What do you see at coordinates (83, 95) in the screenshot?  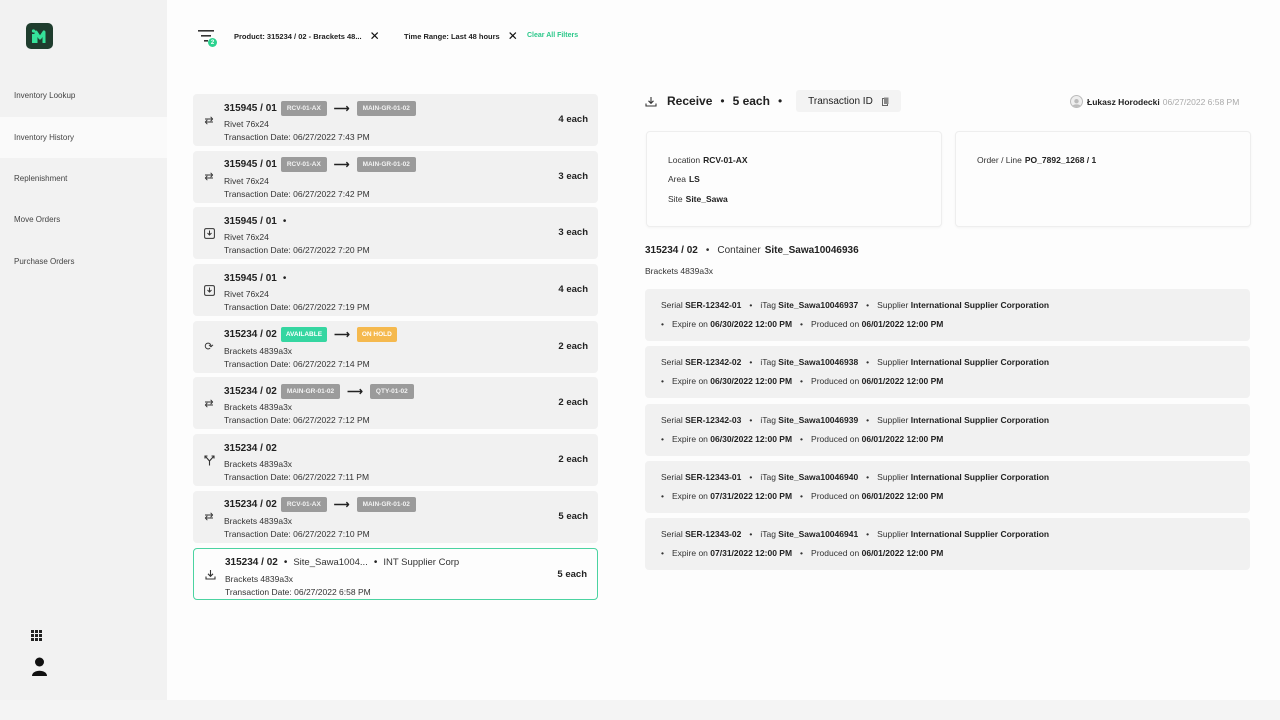 I see `sidebar-item-inventory-lookup: Inventory Lookup` at bounding box center [83, 95].